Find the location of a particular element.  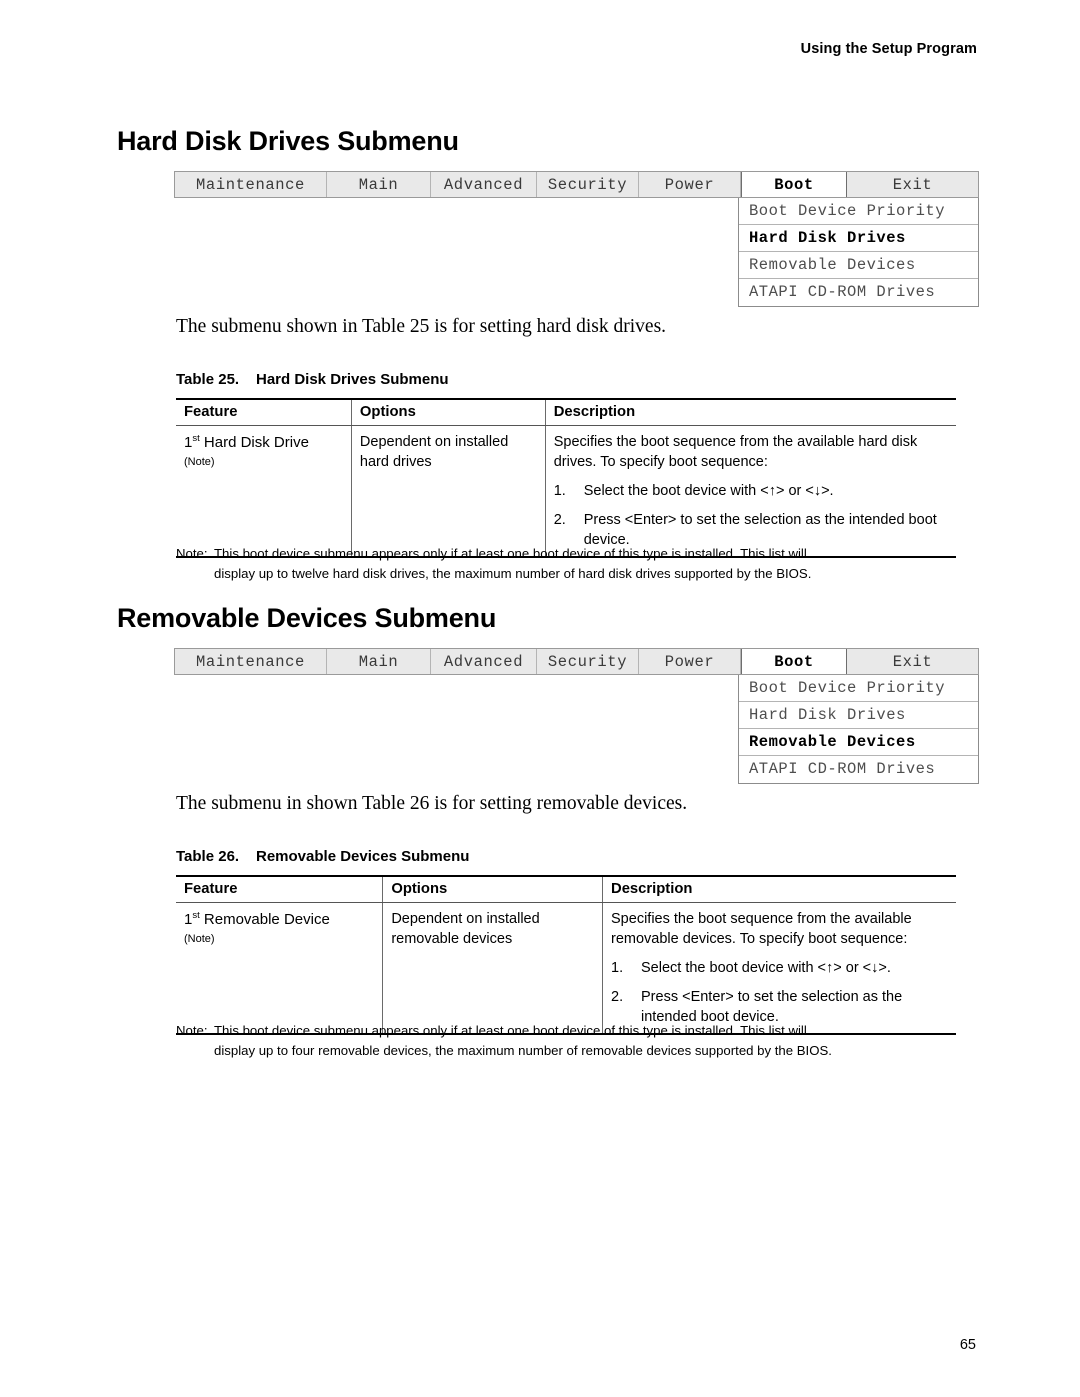

feature-name-rest: Removable Device is located at coordinates (264, 919).